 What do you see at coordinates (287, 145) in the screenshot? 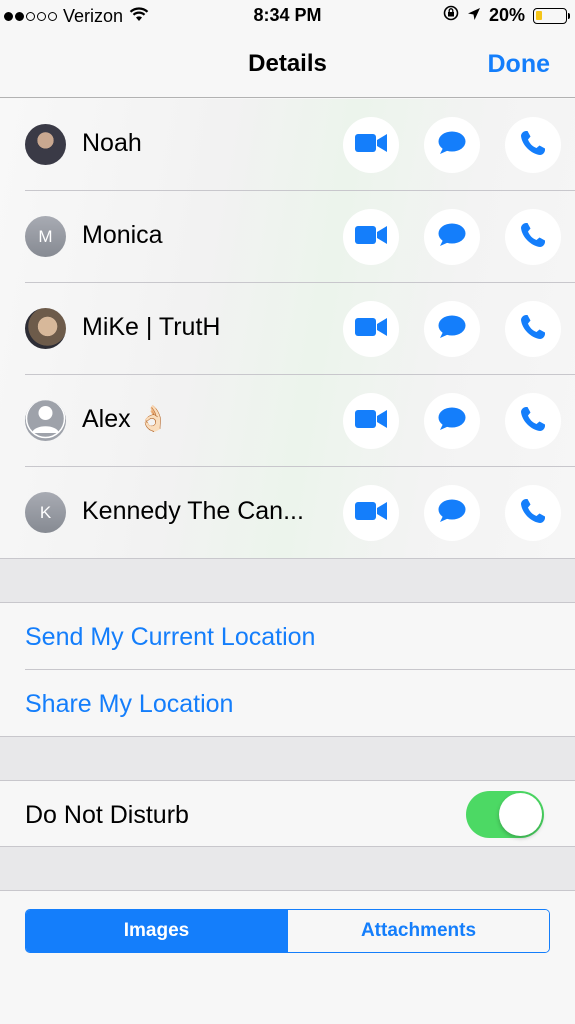
I see `contact-row-noah: Noah` at bounding box center [287, 145].